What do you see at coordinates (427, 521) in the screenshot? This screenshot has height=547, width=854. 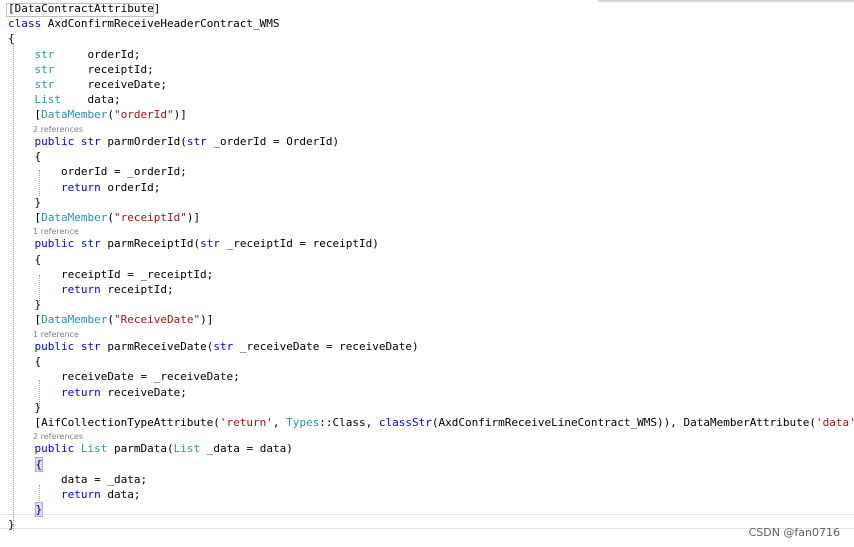 I see `current-line-highlight` at bounding box center [427, 521].